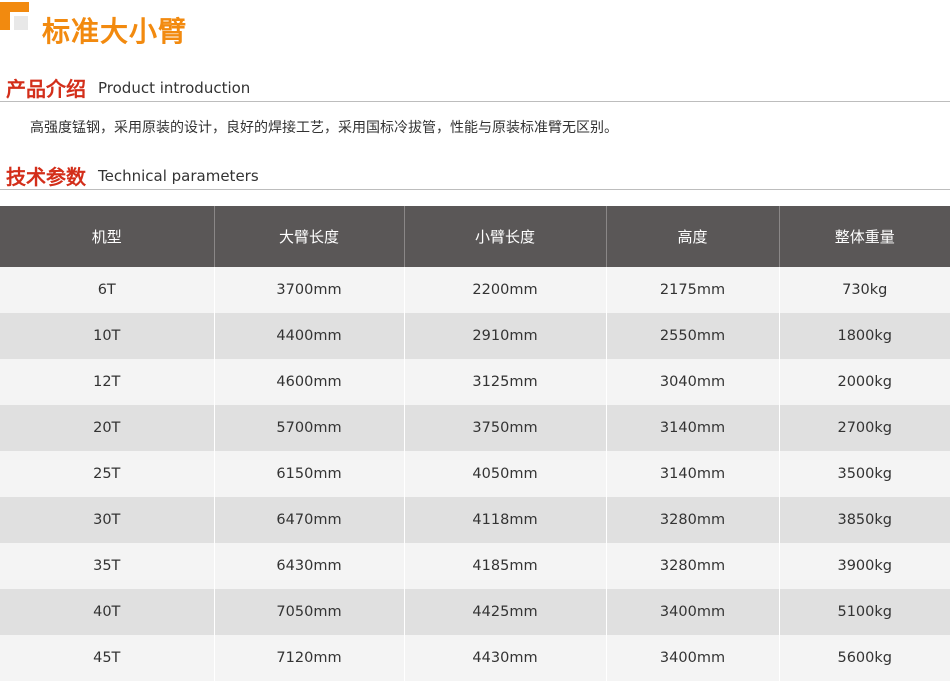 Image resolution: width=950 pixels, height=700 pixels. Describe the element at coordinates (475, 27) in the screenshot. I see `page-header: 标准大小臂` at that location.